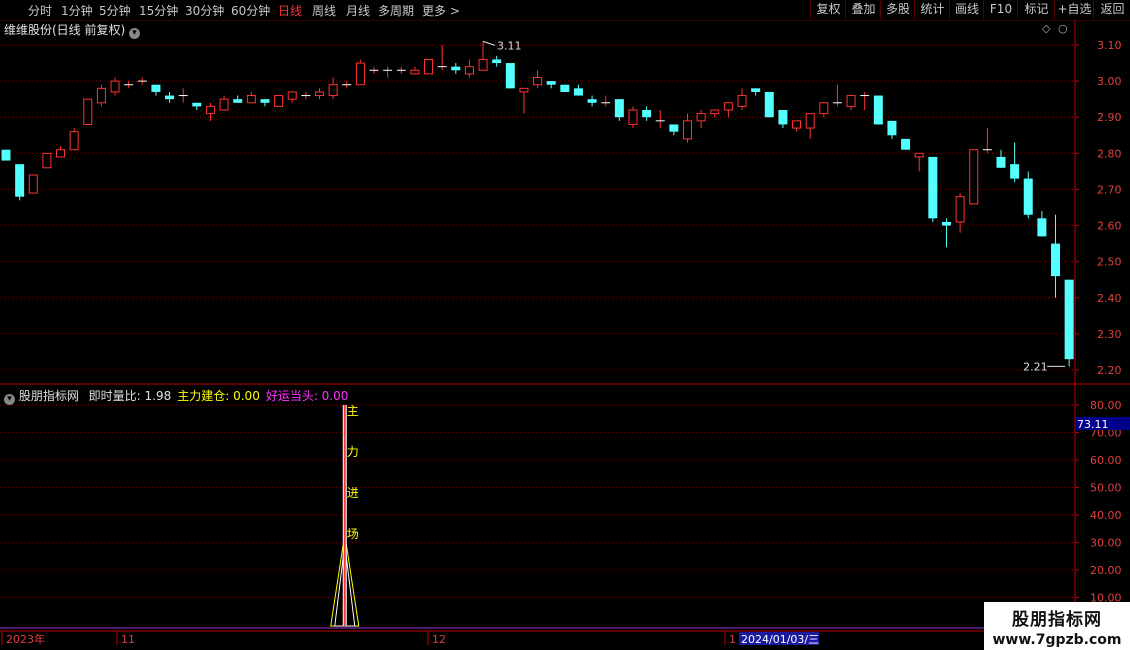 The image size is (1130, 650). What do you see at coordinates (1106, 460) in the screenshot?
I see `indicator-tick-label: 60.00` at bounding box center [1106, 460].